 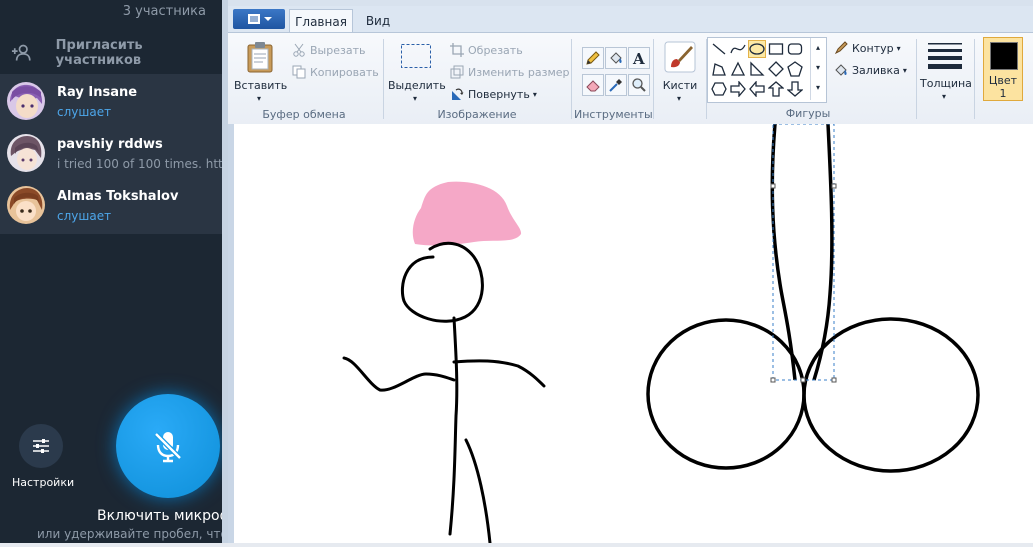 I want to click on pencil-tool, so click(x=593, y=58).